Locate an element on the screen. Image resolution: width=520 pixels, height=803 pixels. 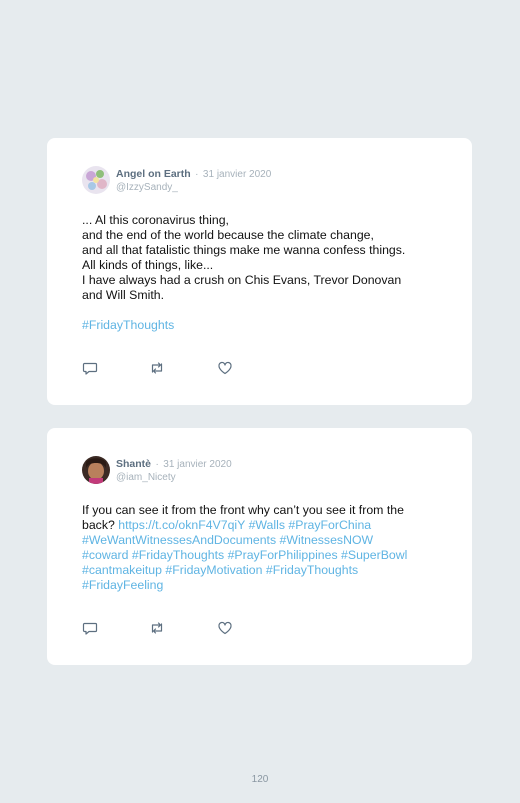
author-handle: @IzzySandy_ is located at coordinates (193, 187).